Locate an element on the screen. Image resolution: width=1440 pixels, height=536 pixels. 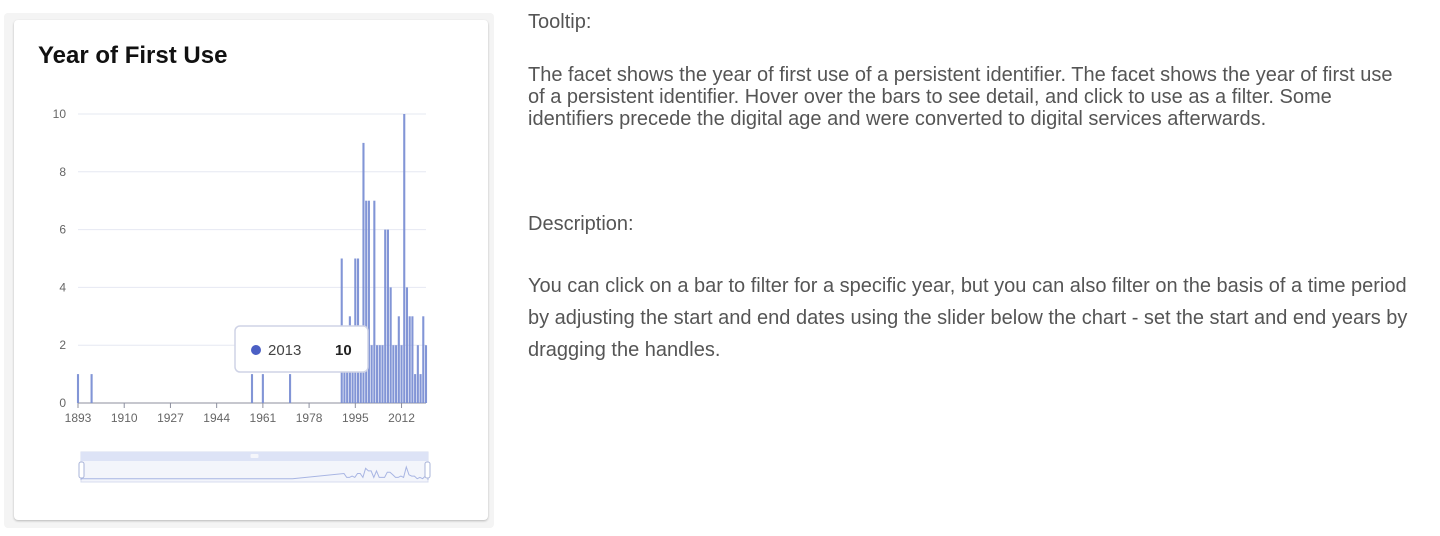
x-tick-label: 1944 is located at coordinates (216, 418).